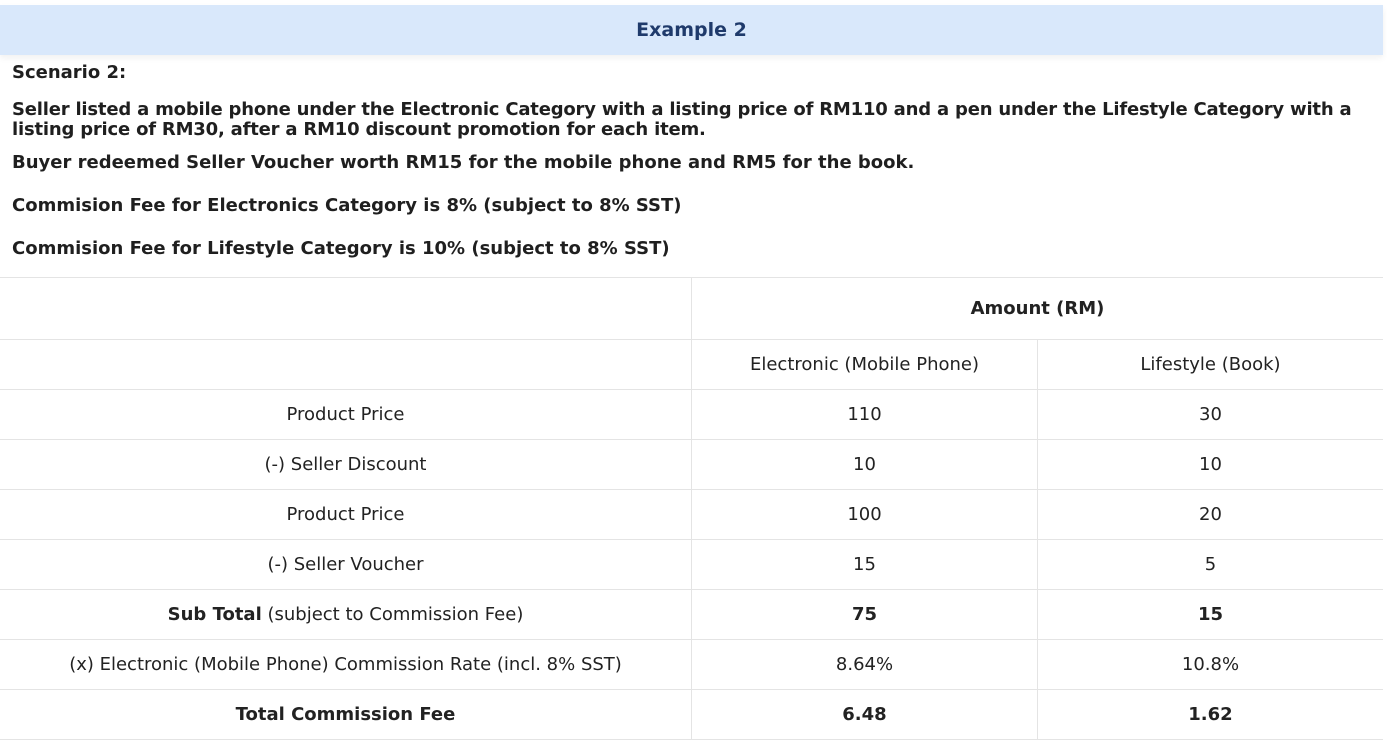 The image size is (1387, 742). I want to click on table-row: Product Price 100 20, so click(691, 514).